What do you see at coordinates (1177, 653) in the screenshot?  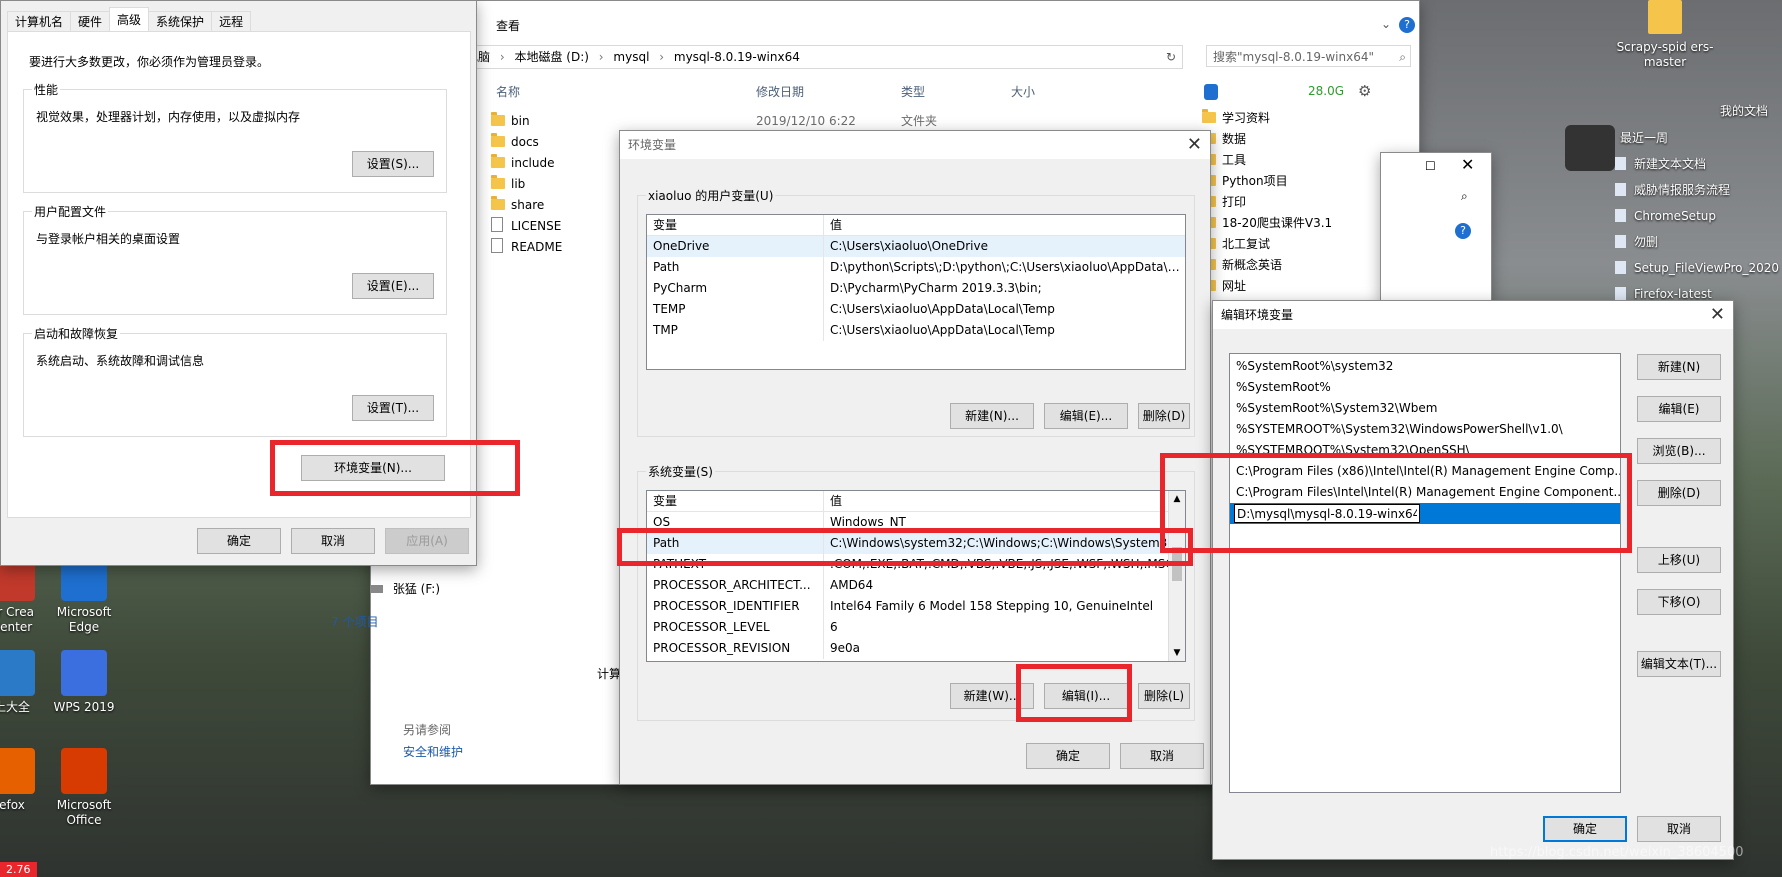 I see `scroll-down-icon: ▼` at bounding box center [1177, 653].